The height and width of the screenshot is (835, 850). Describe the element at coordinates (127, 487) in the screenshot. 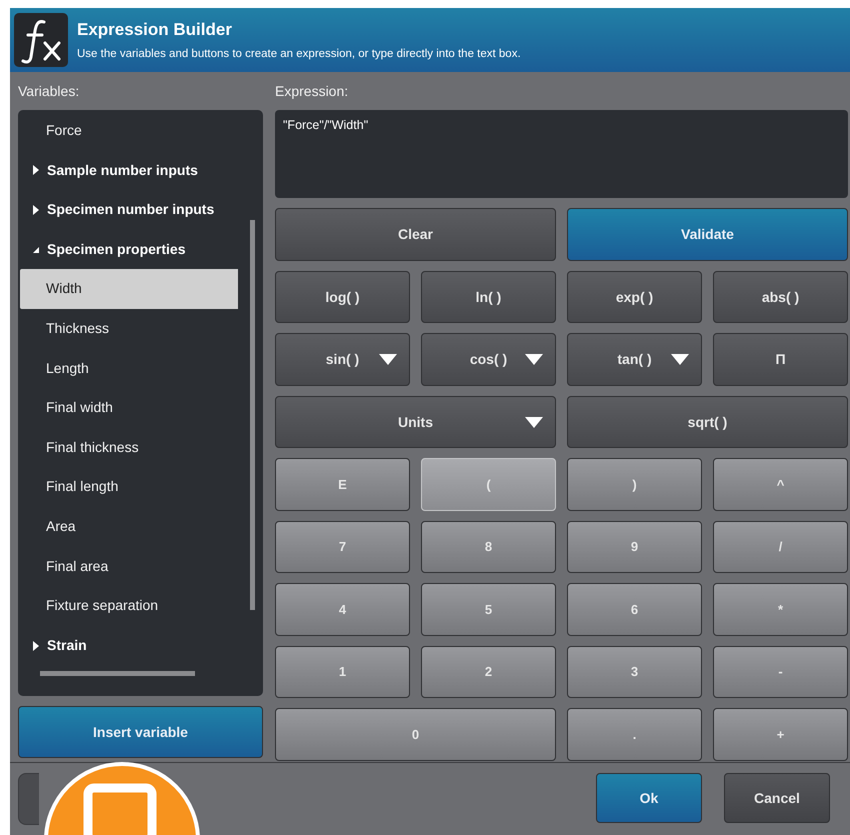

I see `tree-item: Final length` at that location.